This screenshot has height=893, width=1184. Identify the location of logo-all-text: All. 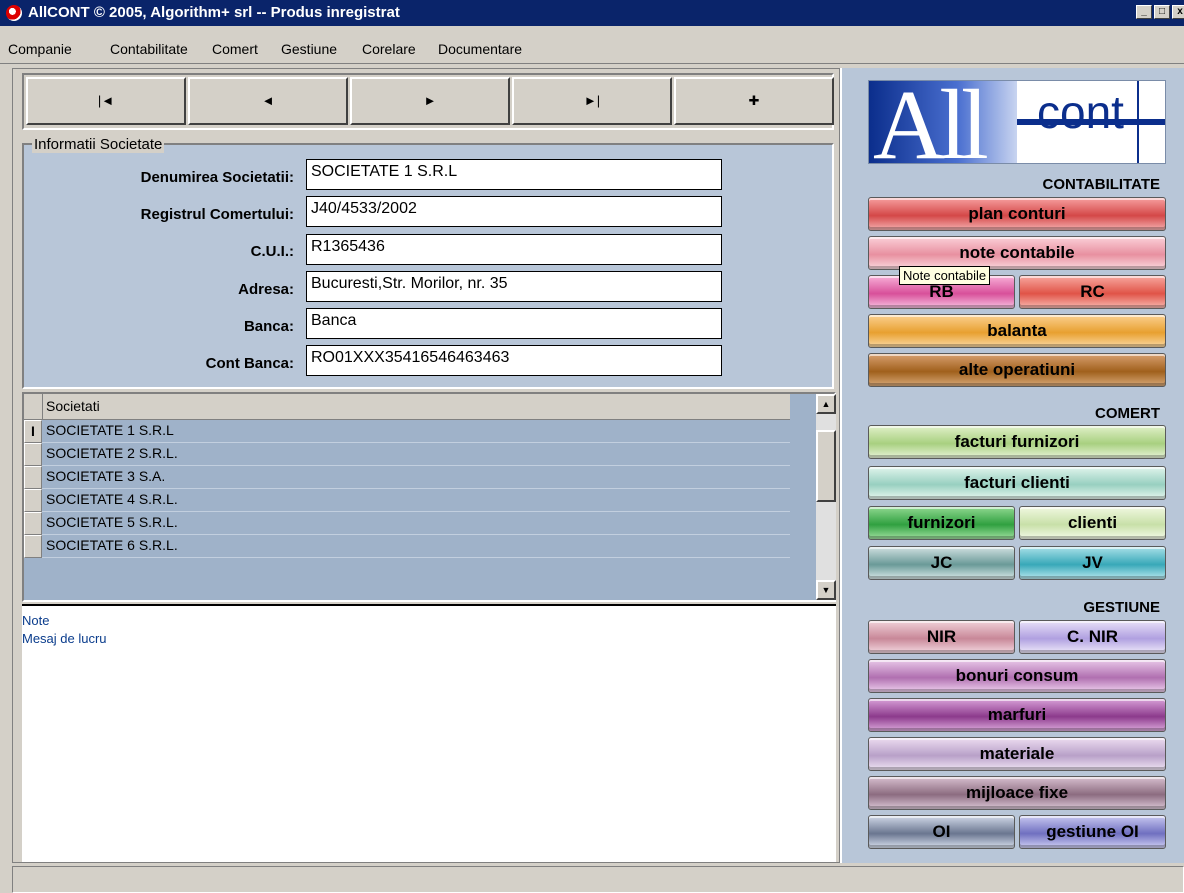
(931, 122).